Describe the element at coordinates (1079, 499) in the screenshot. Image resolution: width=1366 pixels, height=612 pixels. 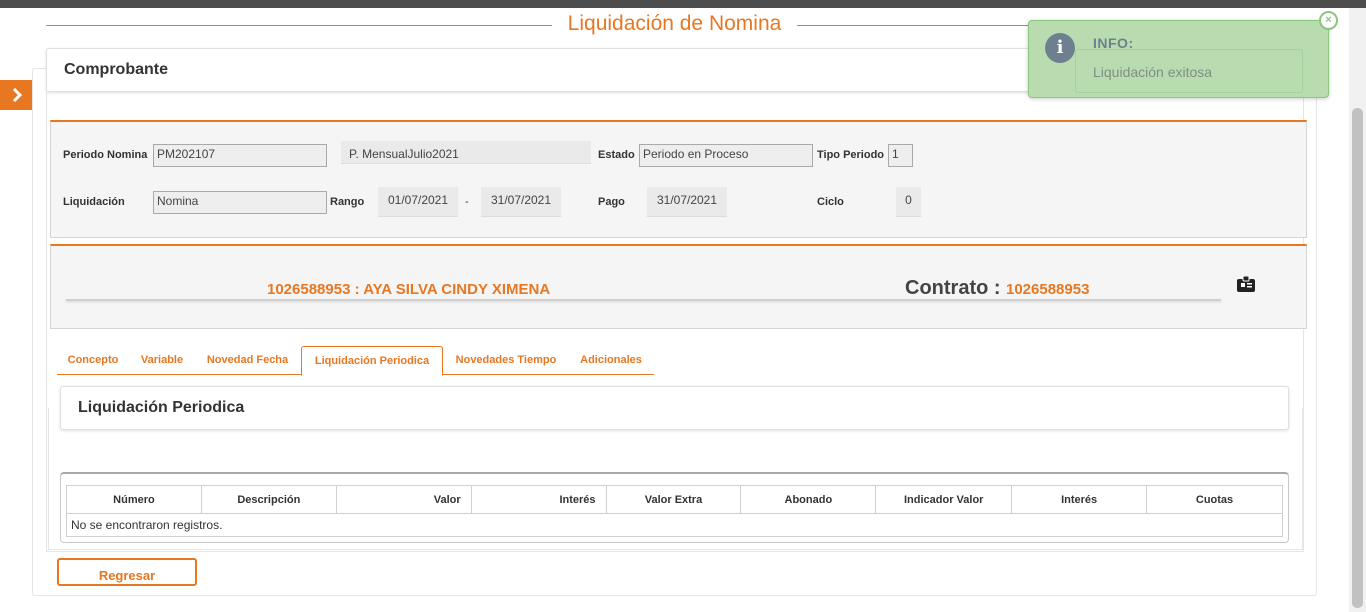
I see `col-interes-2: Interés` at that location.